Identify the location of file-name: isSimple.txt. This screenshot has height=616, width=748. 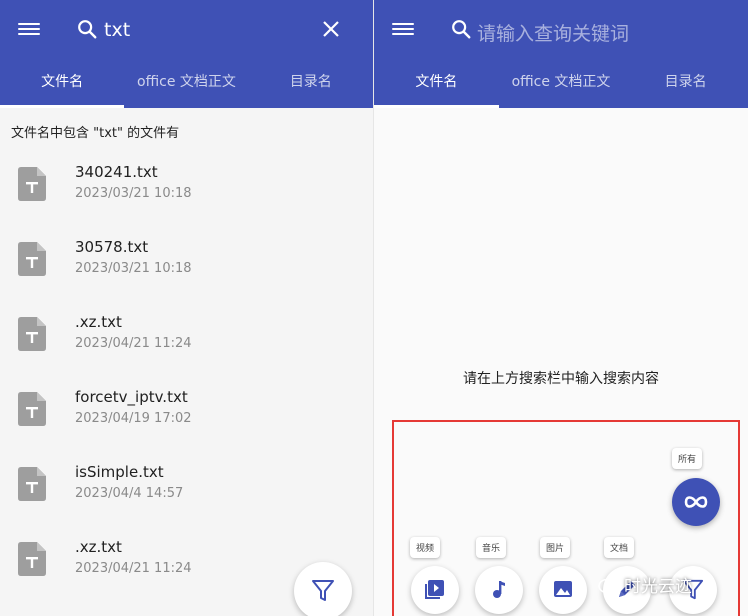
(119, 472).